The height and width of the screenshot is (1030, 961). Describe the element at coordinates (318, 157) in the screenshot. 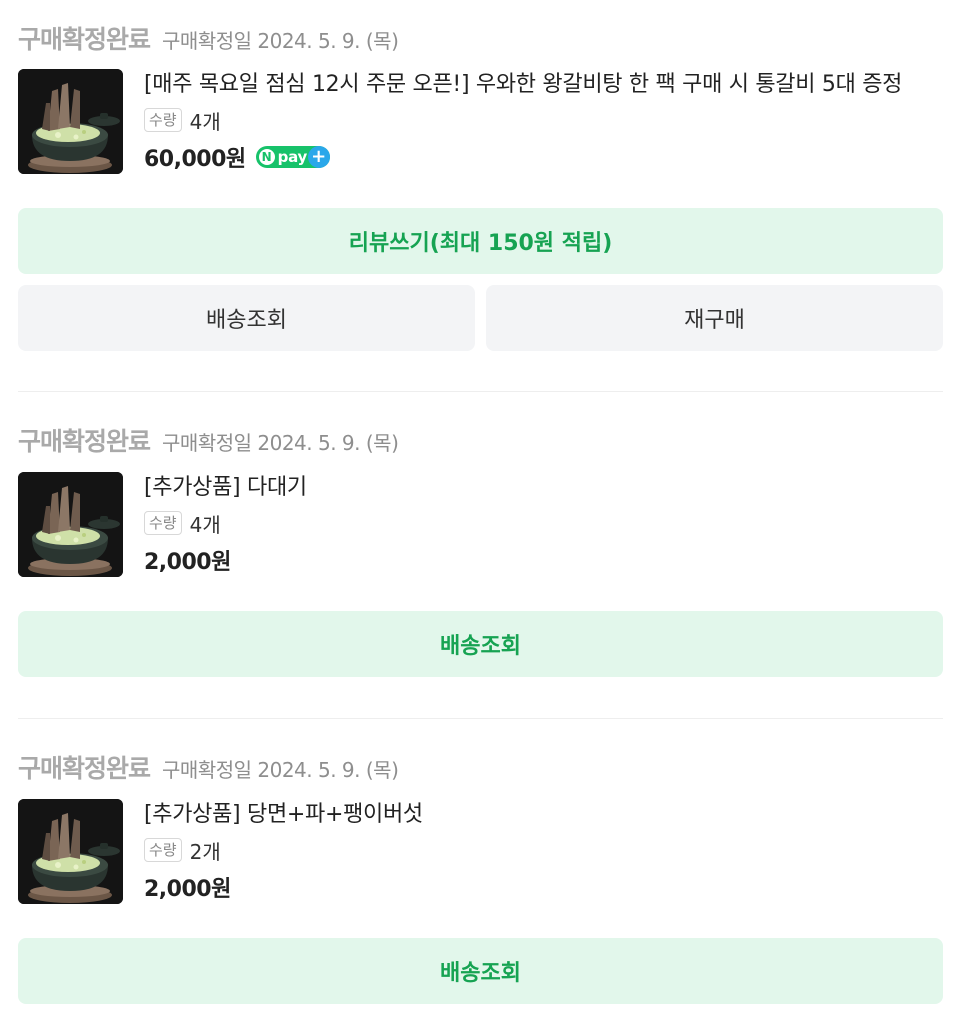

I see `plus-icon: +` at that location.